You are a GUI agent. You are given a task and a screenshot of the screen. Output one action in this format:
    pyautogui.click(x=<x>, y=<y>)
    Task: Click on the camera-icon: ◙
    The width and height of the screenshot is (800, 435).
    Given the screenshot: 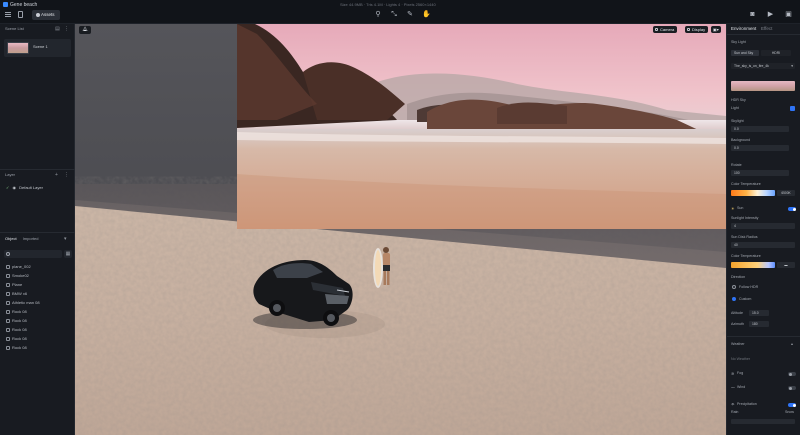 What is the action you would take?
    pyautogui.click(x=752, y=15)
    